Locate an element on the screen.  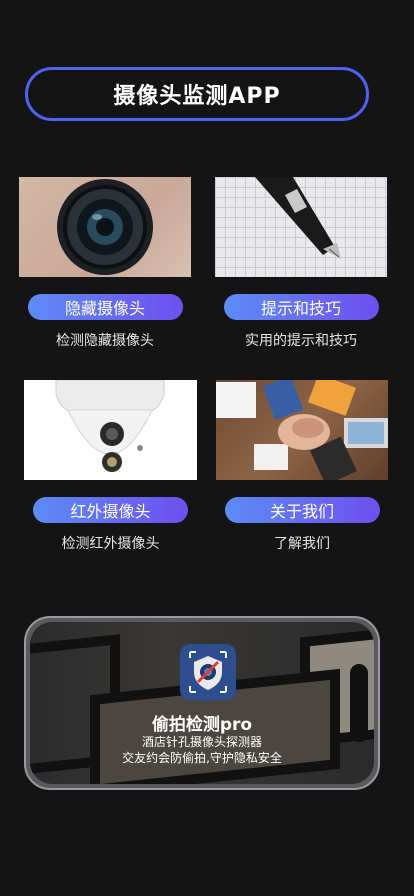
about-us-desc: 了解我们 is located at coordinates (302, 544).